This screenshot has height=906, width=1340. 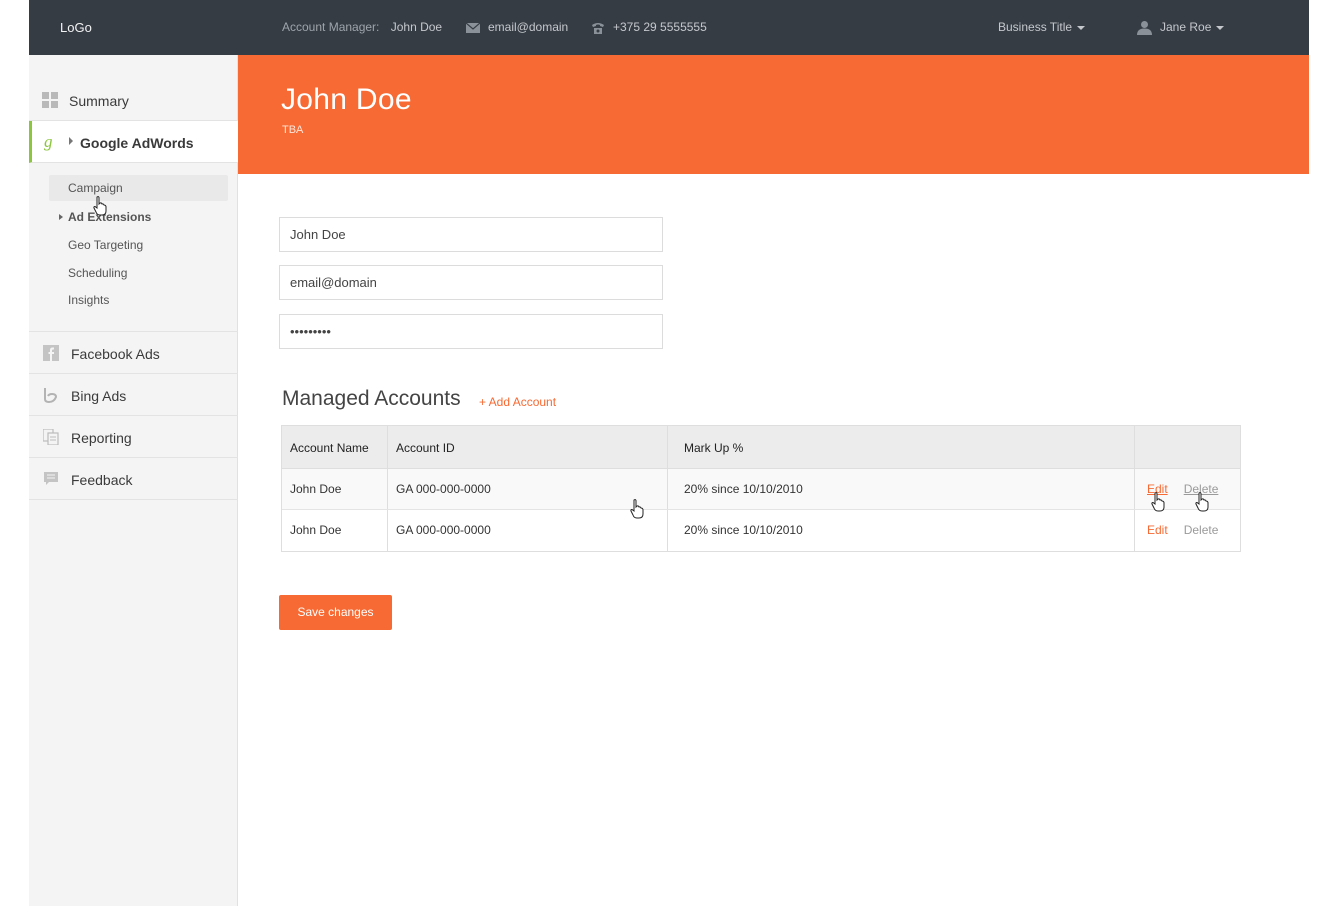 I want to click on user-icon, so click(x=1144, y=28).